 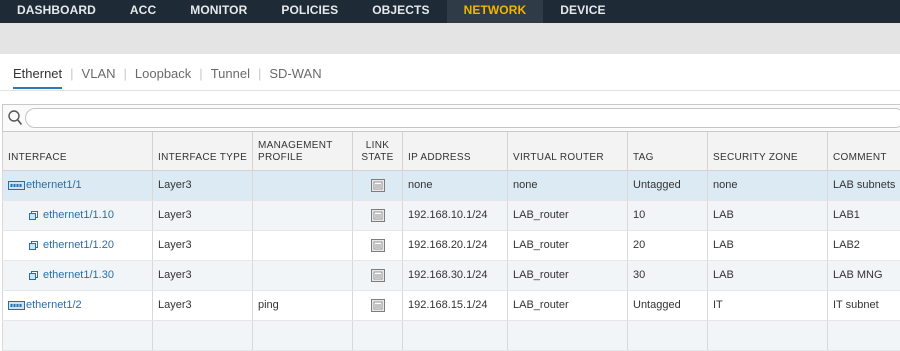 I want to click on ip-address-cell: 192.168.10.1/24, so click(x=455, y=215).